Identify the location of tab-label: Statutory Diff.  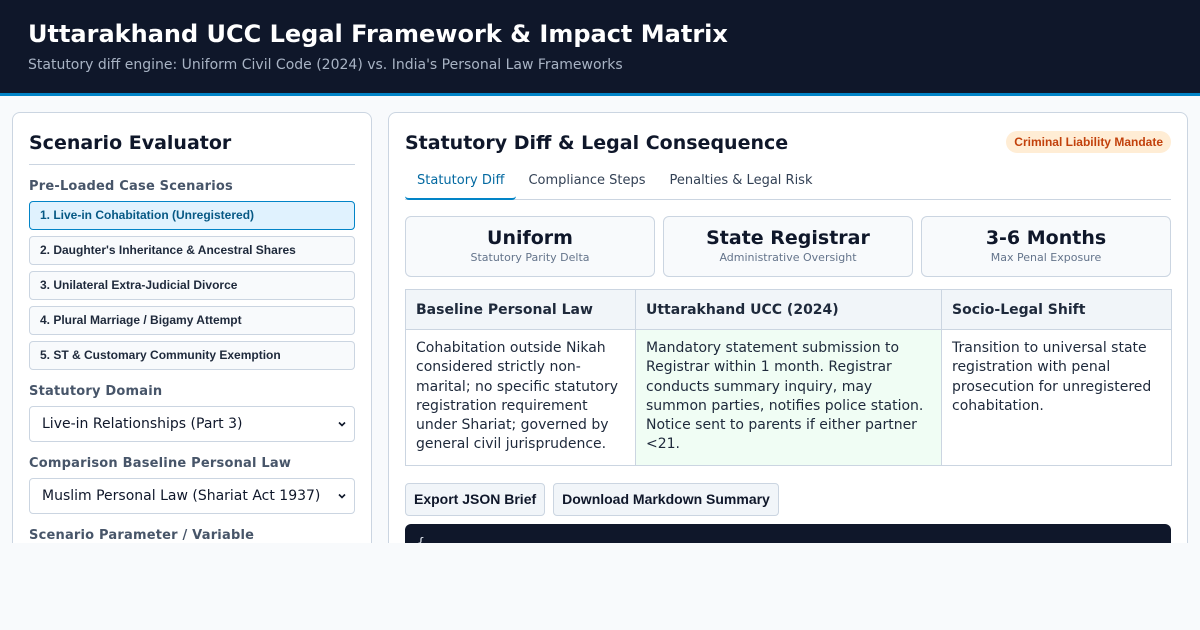
(461, 180).